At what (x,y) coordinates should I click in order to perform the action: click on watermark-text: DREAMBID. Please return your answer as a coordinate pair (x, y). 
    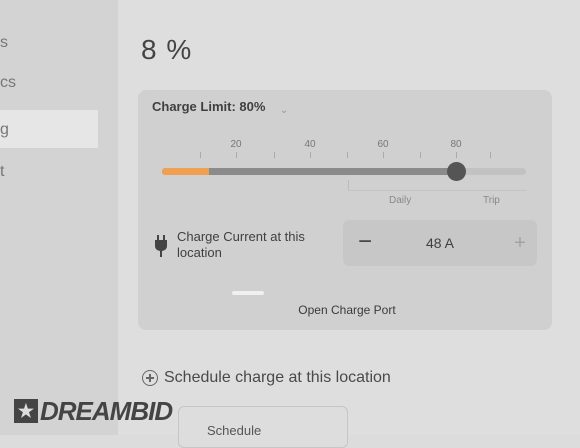
    Looking at the image, I should click on (106, 410).